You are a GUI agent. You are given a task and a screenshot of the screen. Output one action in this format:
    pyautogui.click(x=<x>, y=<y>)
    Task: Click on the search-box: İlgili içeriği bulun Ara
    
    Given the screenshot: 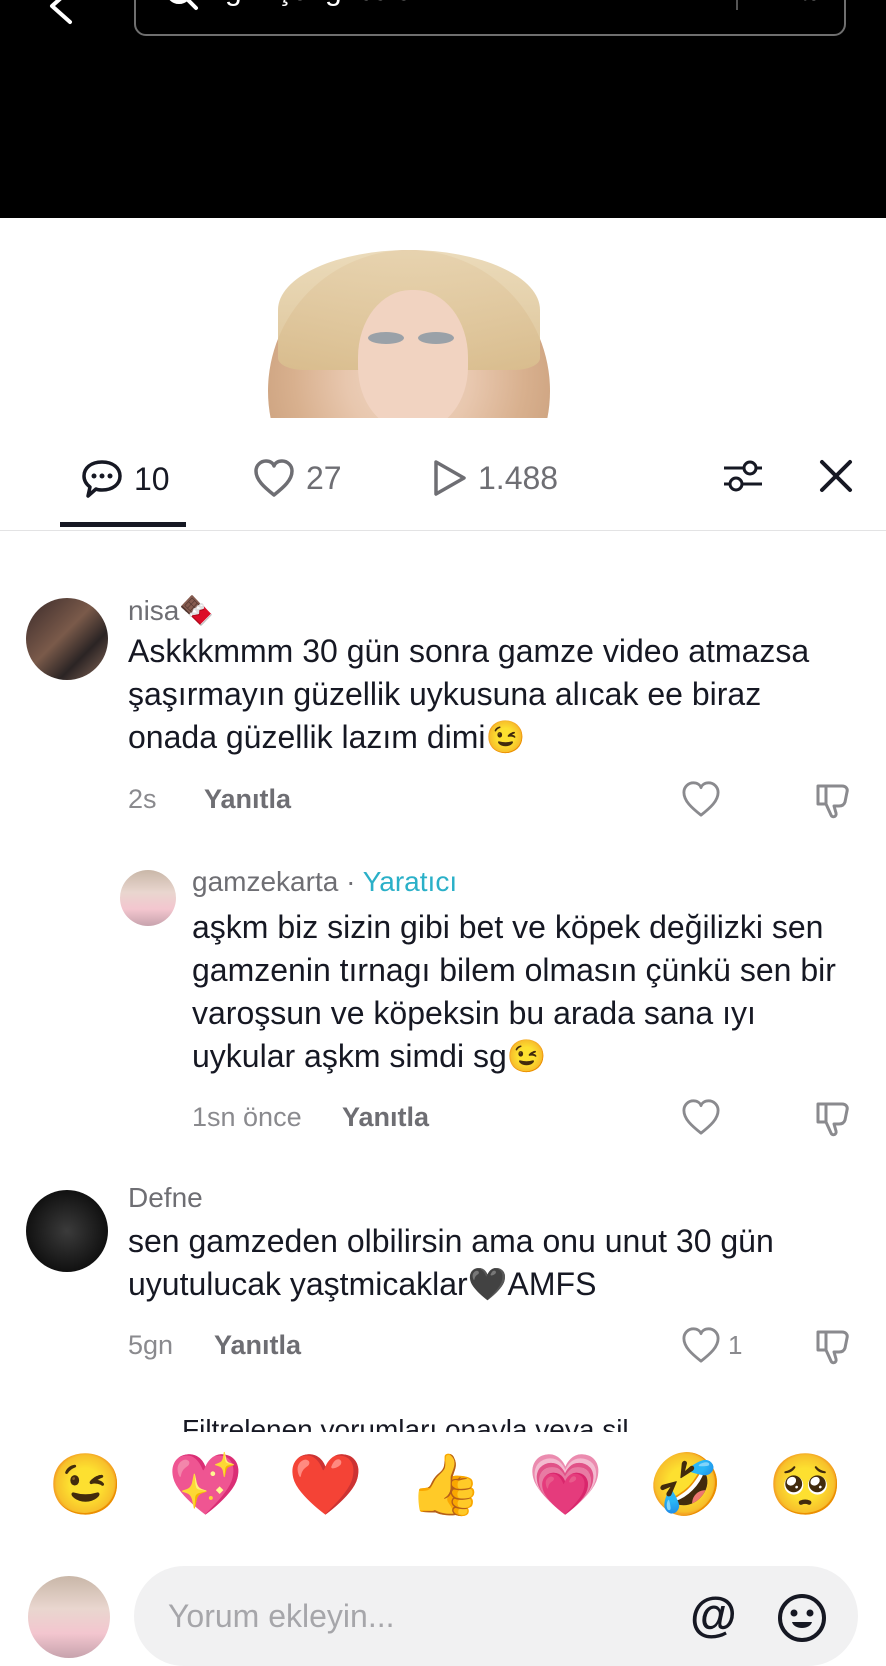 What is the action you would take?
    pyautogui.click(x=490, y=18)
    